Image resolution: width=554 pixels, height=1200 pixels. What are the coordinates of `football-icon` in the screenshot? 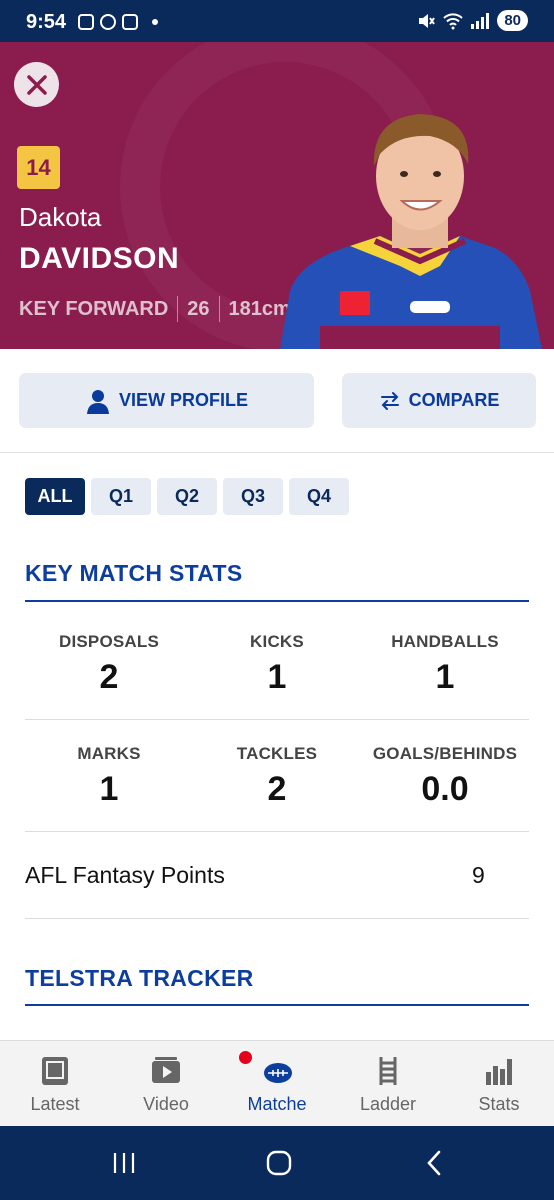 It's located at (278, 1073).